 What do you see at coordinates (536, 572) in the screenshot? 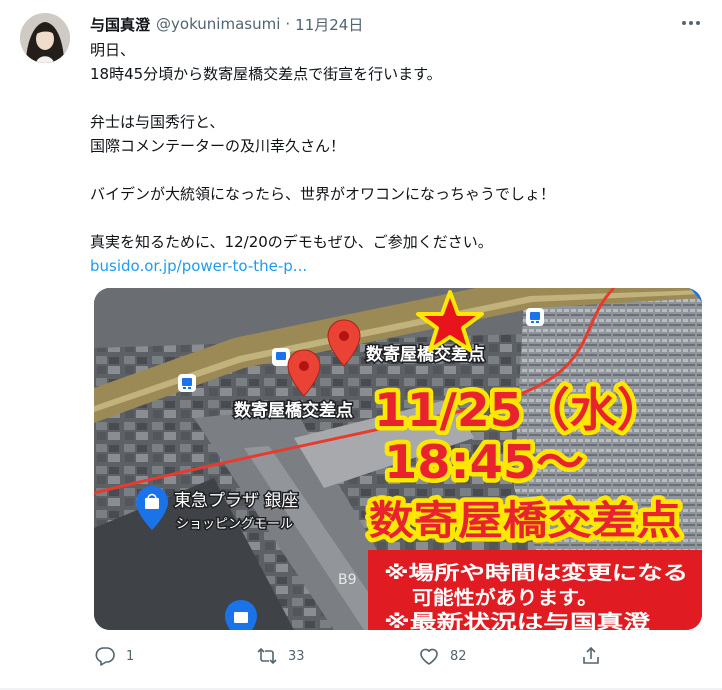
I see `notice-line: ※場所や時間は変更になる` at bounding box center [536, 572].